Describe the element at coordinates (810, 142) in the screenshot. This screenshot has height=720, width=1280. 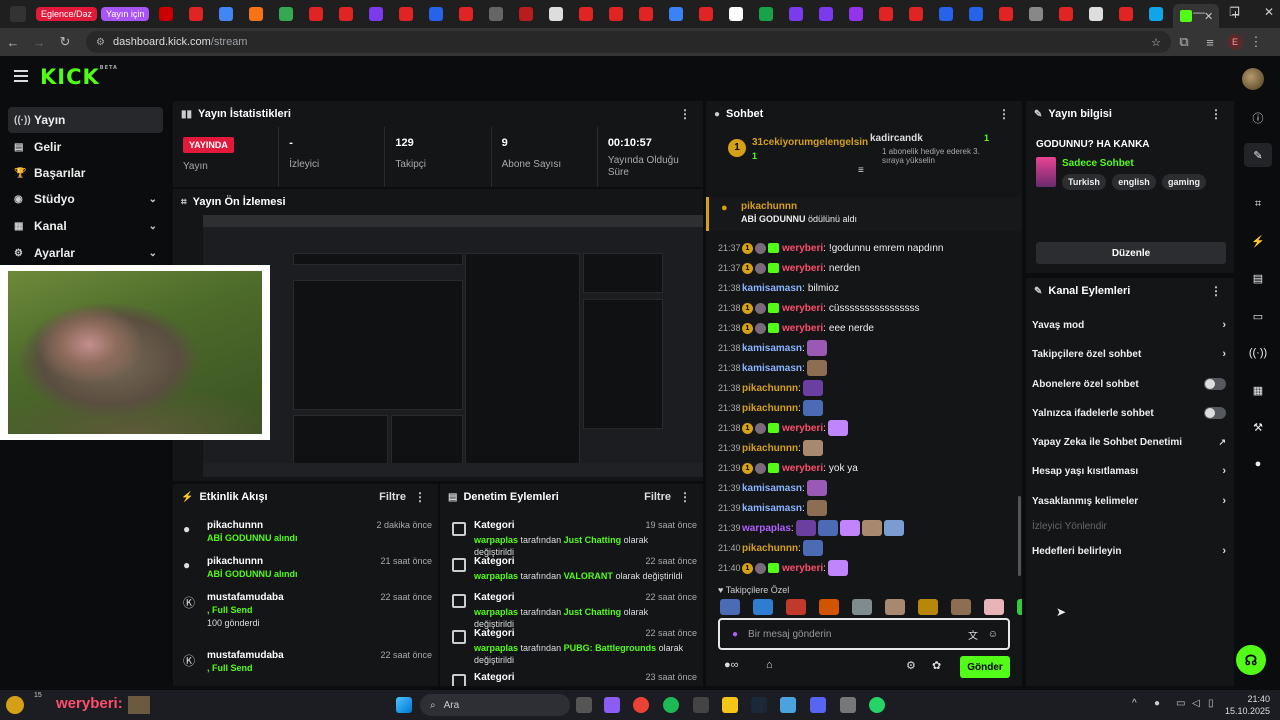
I see `top-gifter-user: 31cekiyorumgelengelsin` at that location.